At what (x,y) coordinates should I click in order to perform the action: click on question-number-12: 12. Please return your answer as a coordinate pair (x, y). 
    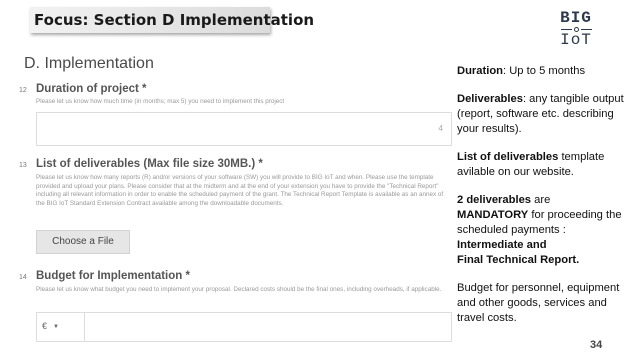
    Looking at the image, I should click on (23, 90).